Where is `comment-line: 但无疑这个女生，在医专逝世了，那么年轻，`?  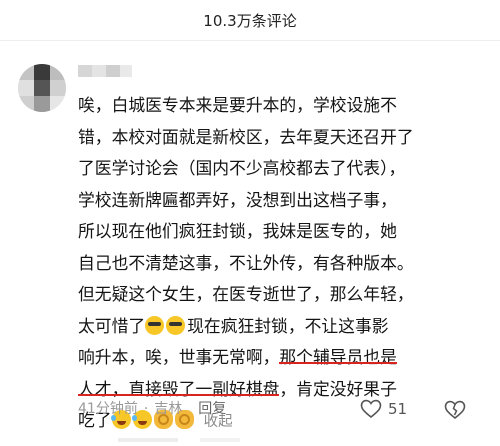
comment-line: 但无疑这个女生，在医专逝世了，那么年轻， is located at coordinates (246, 294).